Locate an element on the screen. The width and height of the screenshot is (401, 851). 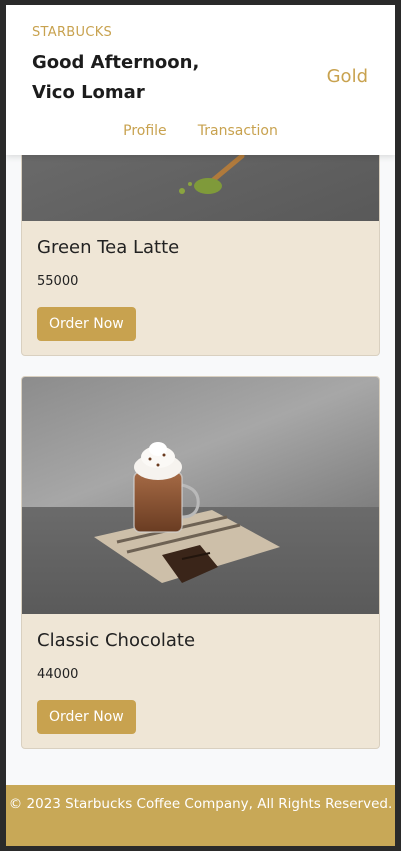
product-price: 55000 is located at coordinates (58, 281).